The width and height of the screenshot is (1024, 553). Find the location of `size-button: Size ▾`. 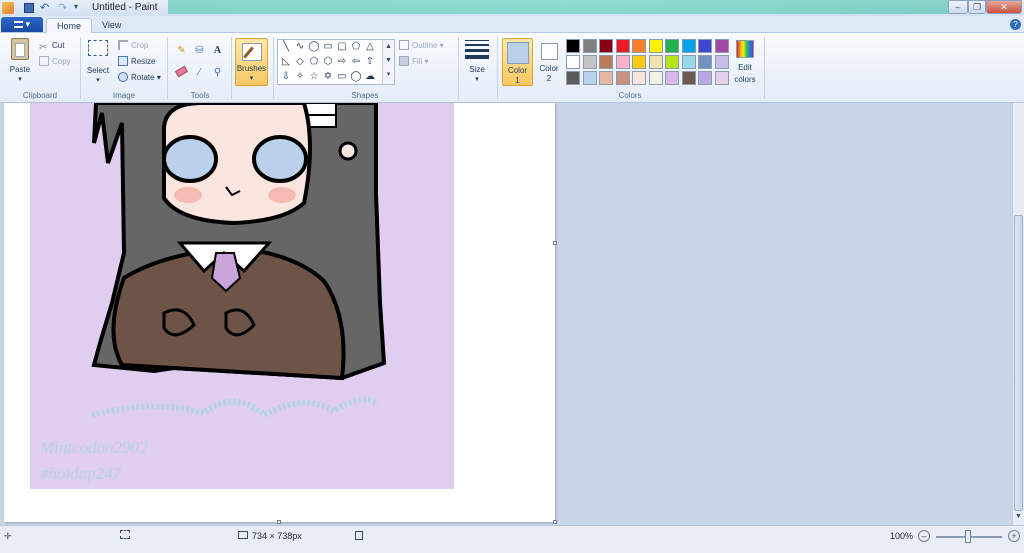

size-button: Size ▾ is located at coordinates (477, 61).